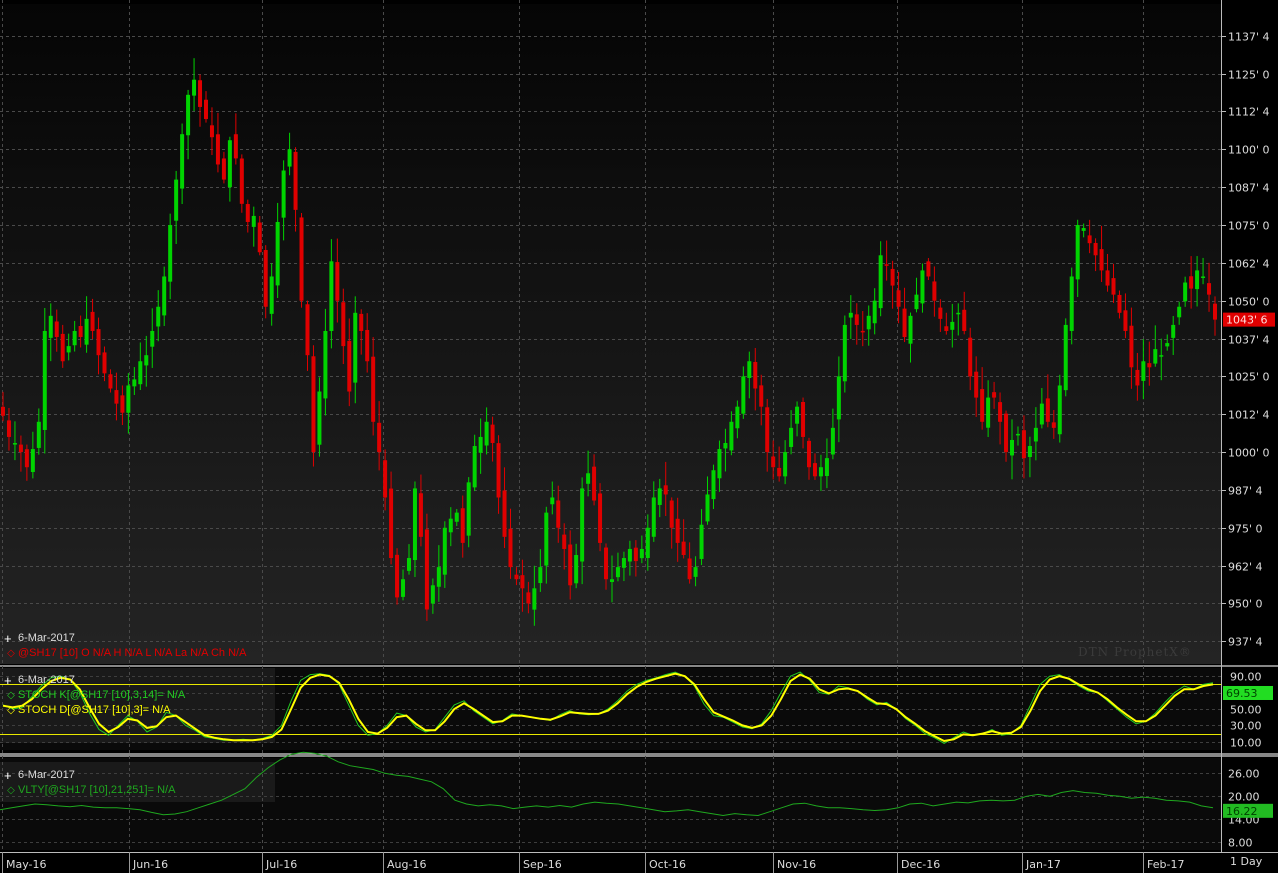 This screenshot has width=1278, height=873. I want to click on y-tick-label: 1075' 0, so click(1249, 226).